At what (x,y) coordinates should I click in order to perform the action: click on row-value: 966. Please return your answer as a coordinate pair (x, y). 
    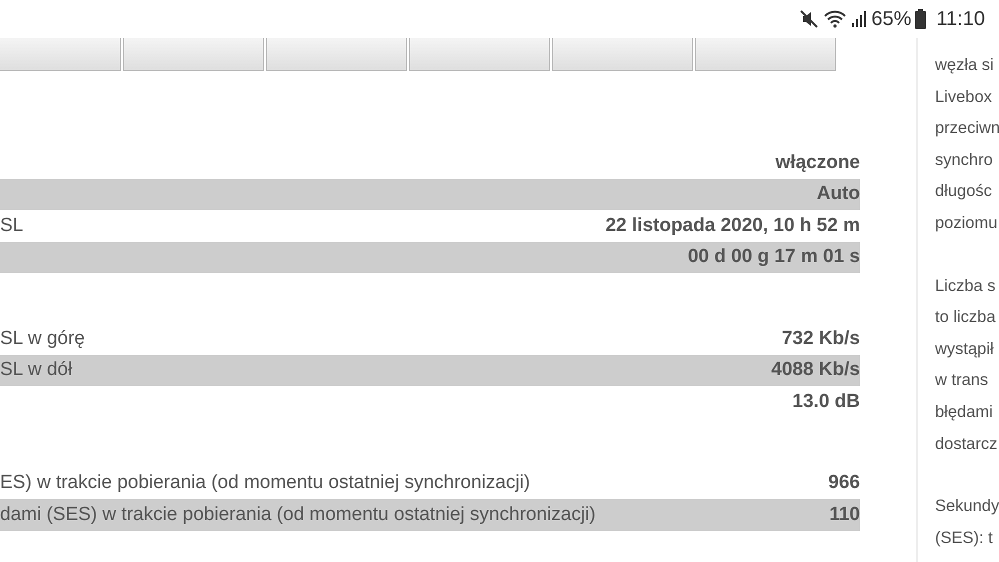
    Looking at the image, I should click on (844, 483).